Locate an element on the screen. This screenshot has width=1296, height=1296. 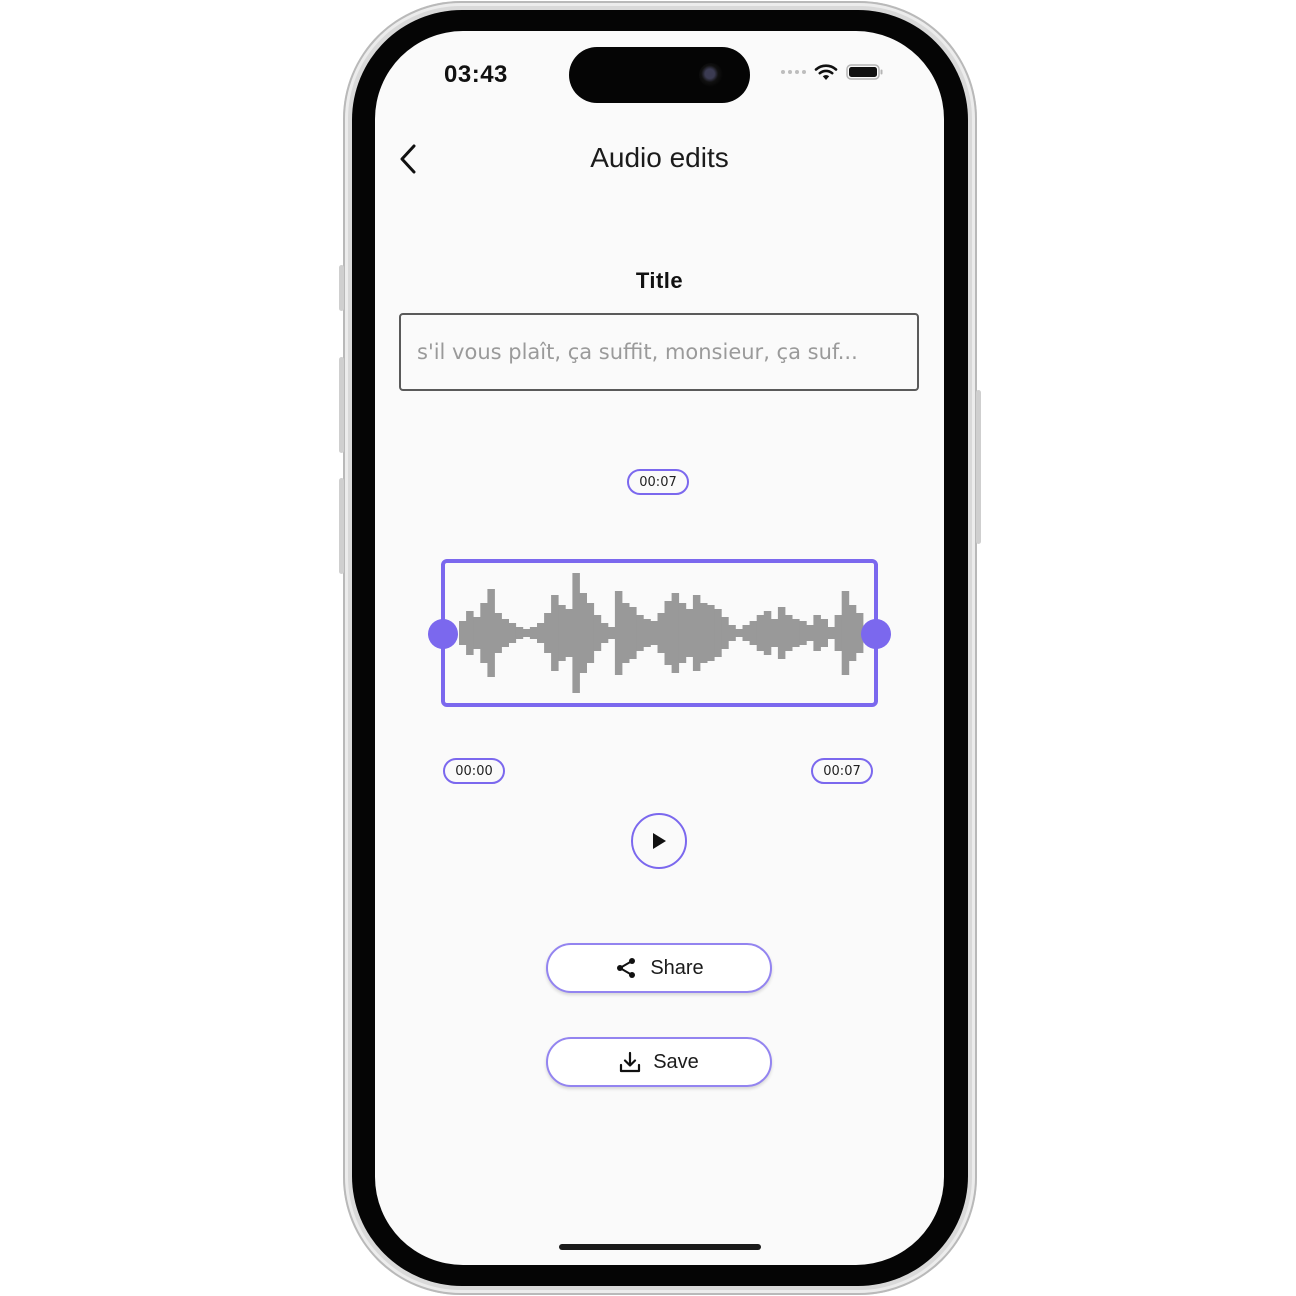
home-indicator is located at coordinates (660, 1247).